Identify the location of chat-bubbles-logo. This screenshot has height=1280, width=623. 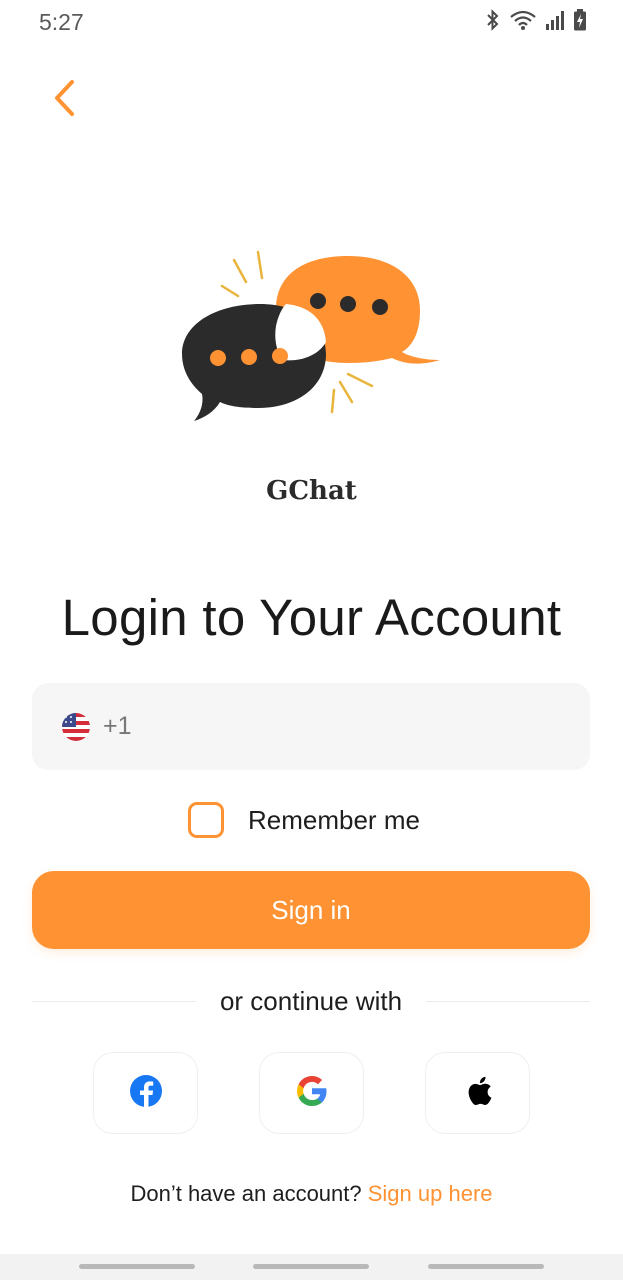
(311, 338).